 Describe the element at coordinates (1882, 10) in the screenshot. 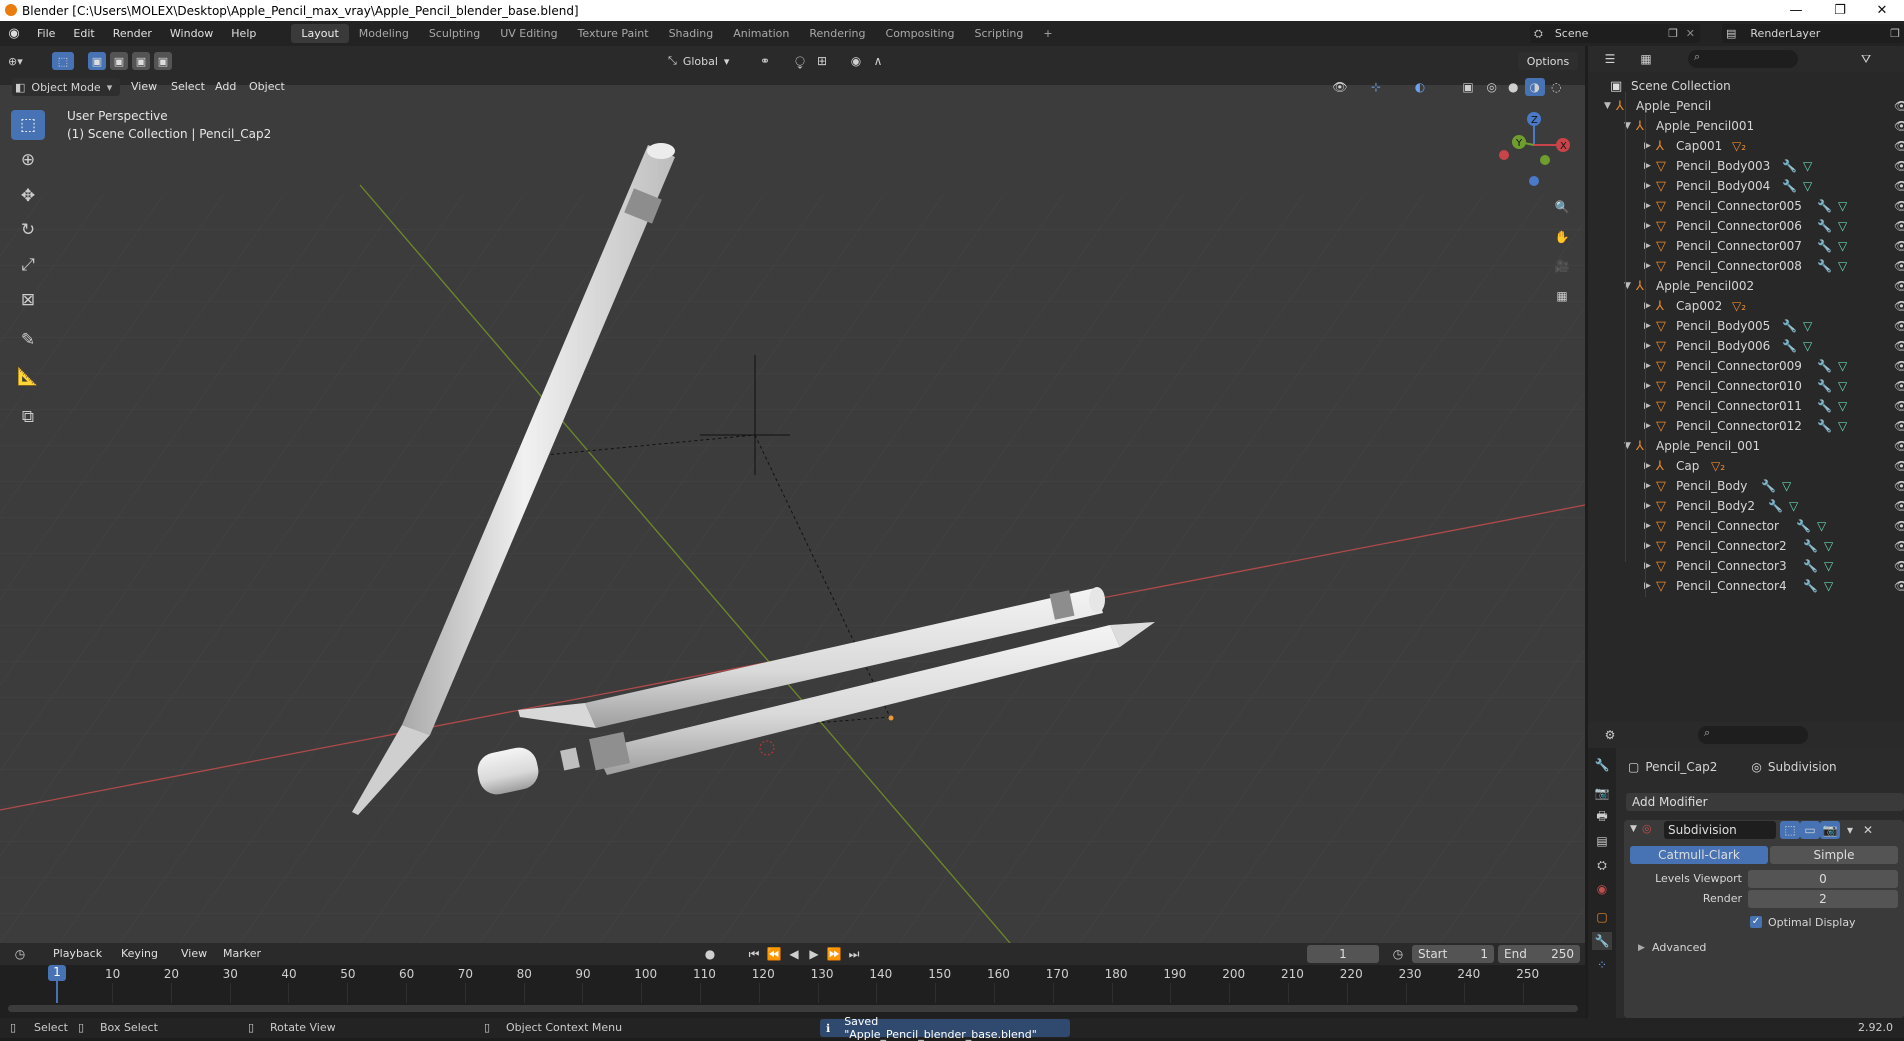

I see `close-icon: ✕` at that location.